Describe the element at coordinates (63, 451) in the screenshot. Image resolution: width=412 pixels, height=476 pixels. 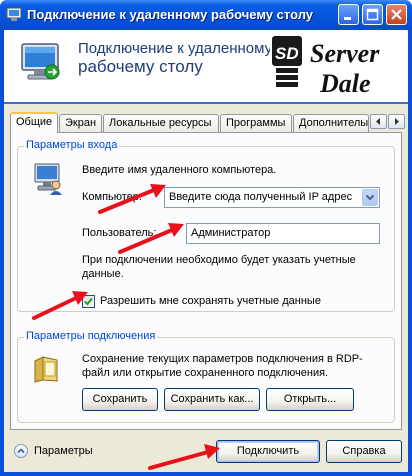
I see `options-label: Параметры` at that location.